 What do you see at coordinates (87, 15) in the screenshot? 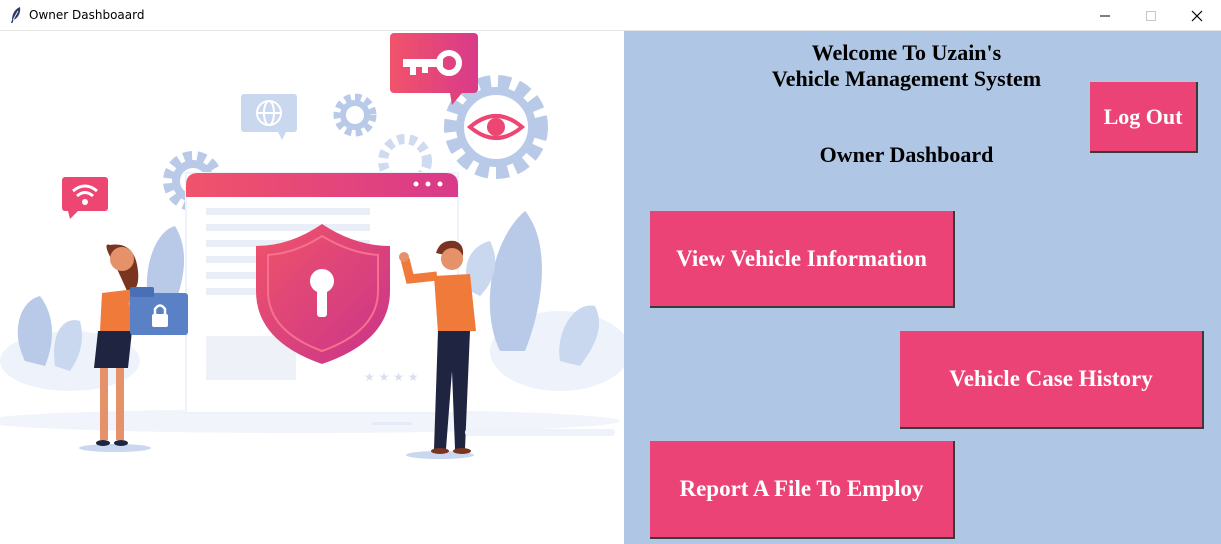
I see `window-title: Owner Dashboaard` at bounding box center [87, 15].